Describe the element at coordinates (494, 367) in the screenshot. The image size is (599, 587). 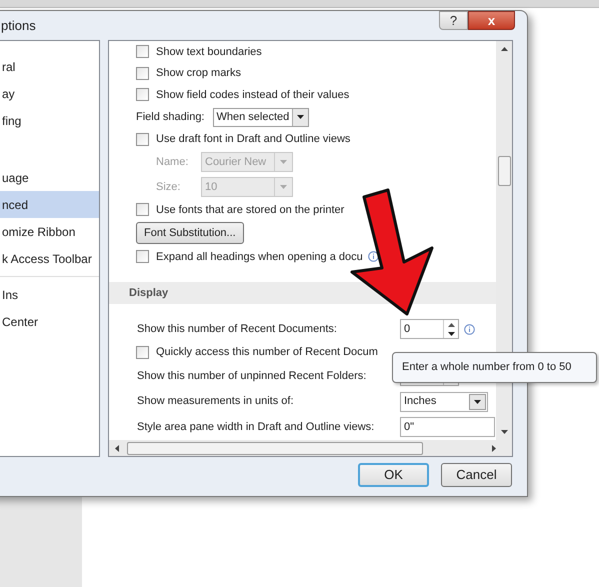
I see `tooltip: Enter a whole number from 0 to 50` at that location.